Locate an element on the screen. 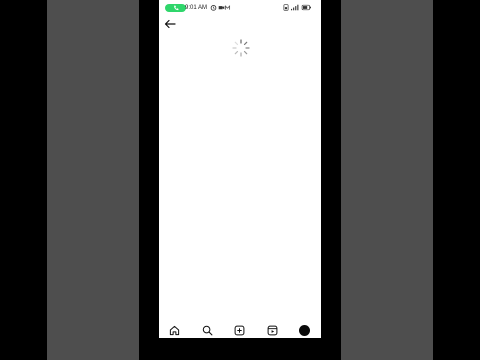 This screenshot has width=480, height=360. sim-icon is located at coordinates (286, 7).